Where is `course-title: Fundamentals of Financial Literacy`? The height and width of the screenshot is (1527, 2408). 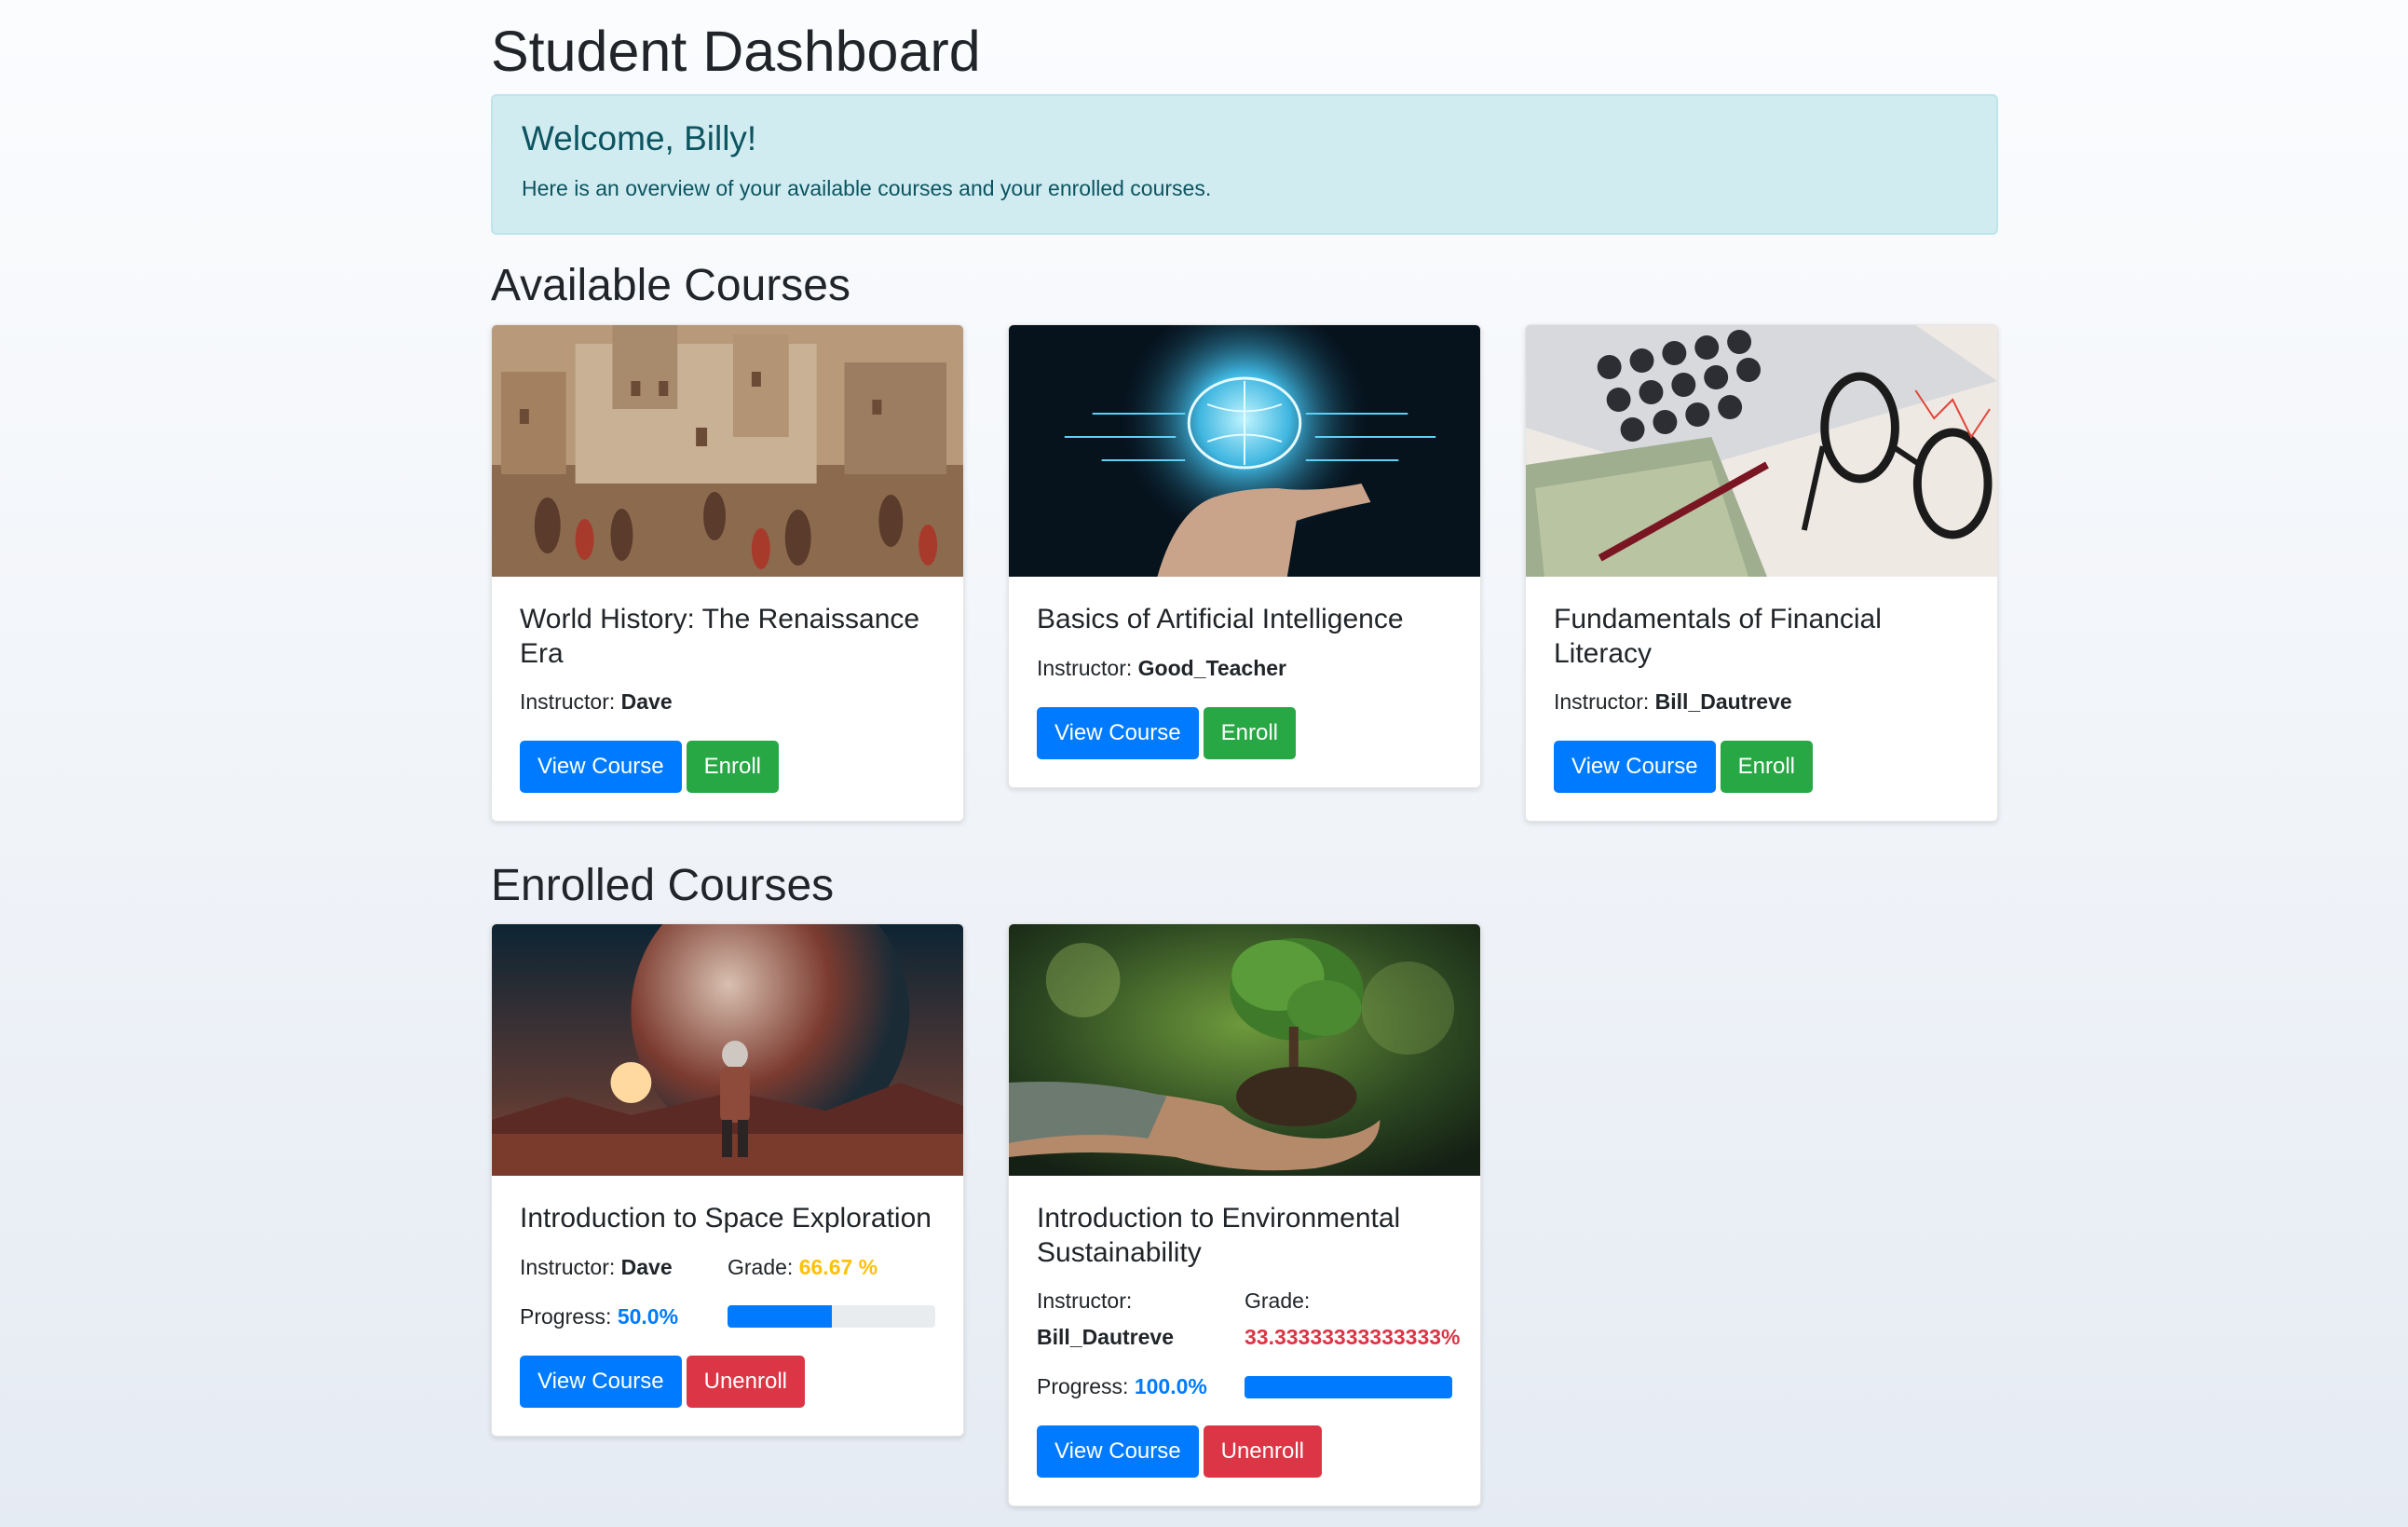
course-title: Fundamentals of Financial Literacy is located at coordinates (1718, 636).